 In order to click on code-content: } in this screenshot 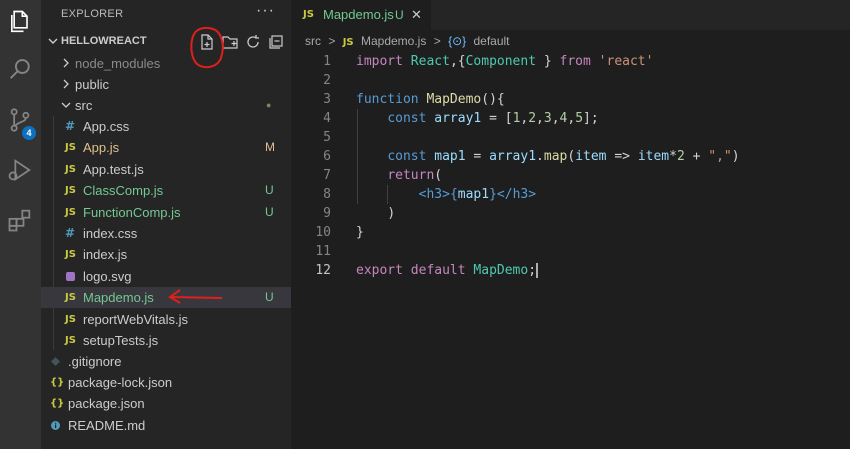, I will do `click(360, 232)`.